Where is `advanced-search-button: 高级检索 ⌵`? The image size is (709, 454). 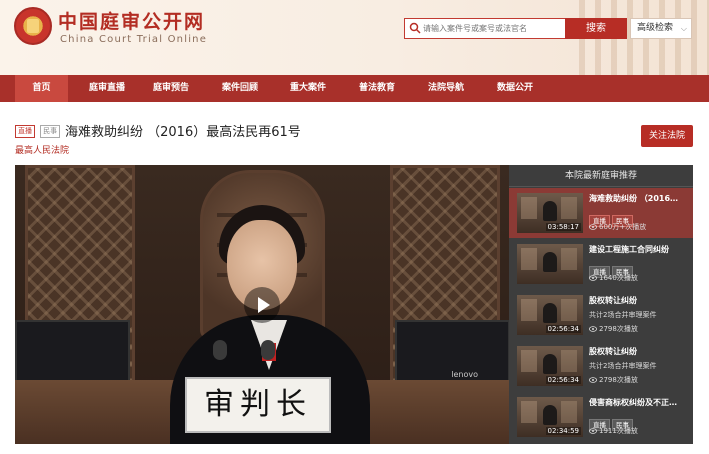 advanced-search-button: 高级检索 ⌵ is located at coordinates (661, 28).